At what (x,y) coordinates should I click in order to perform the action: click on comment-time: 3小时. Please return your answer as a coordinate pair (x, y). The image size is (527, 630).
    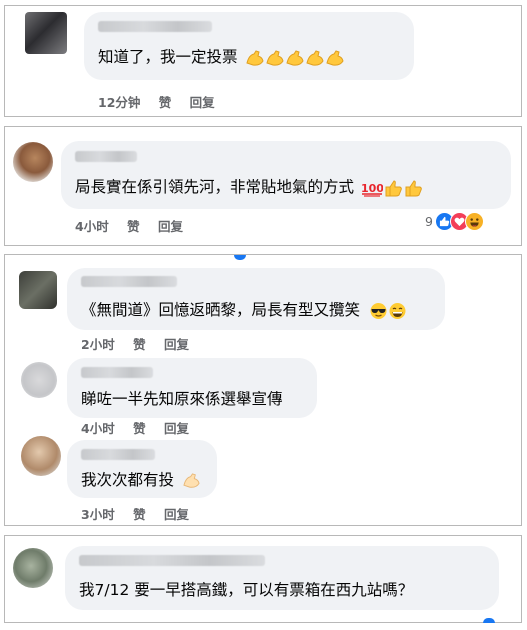
    Looking at the image, I should click on (98, 514).